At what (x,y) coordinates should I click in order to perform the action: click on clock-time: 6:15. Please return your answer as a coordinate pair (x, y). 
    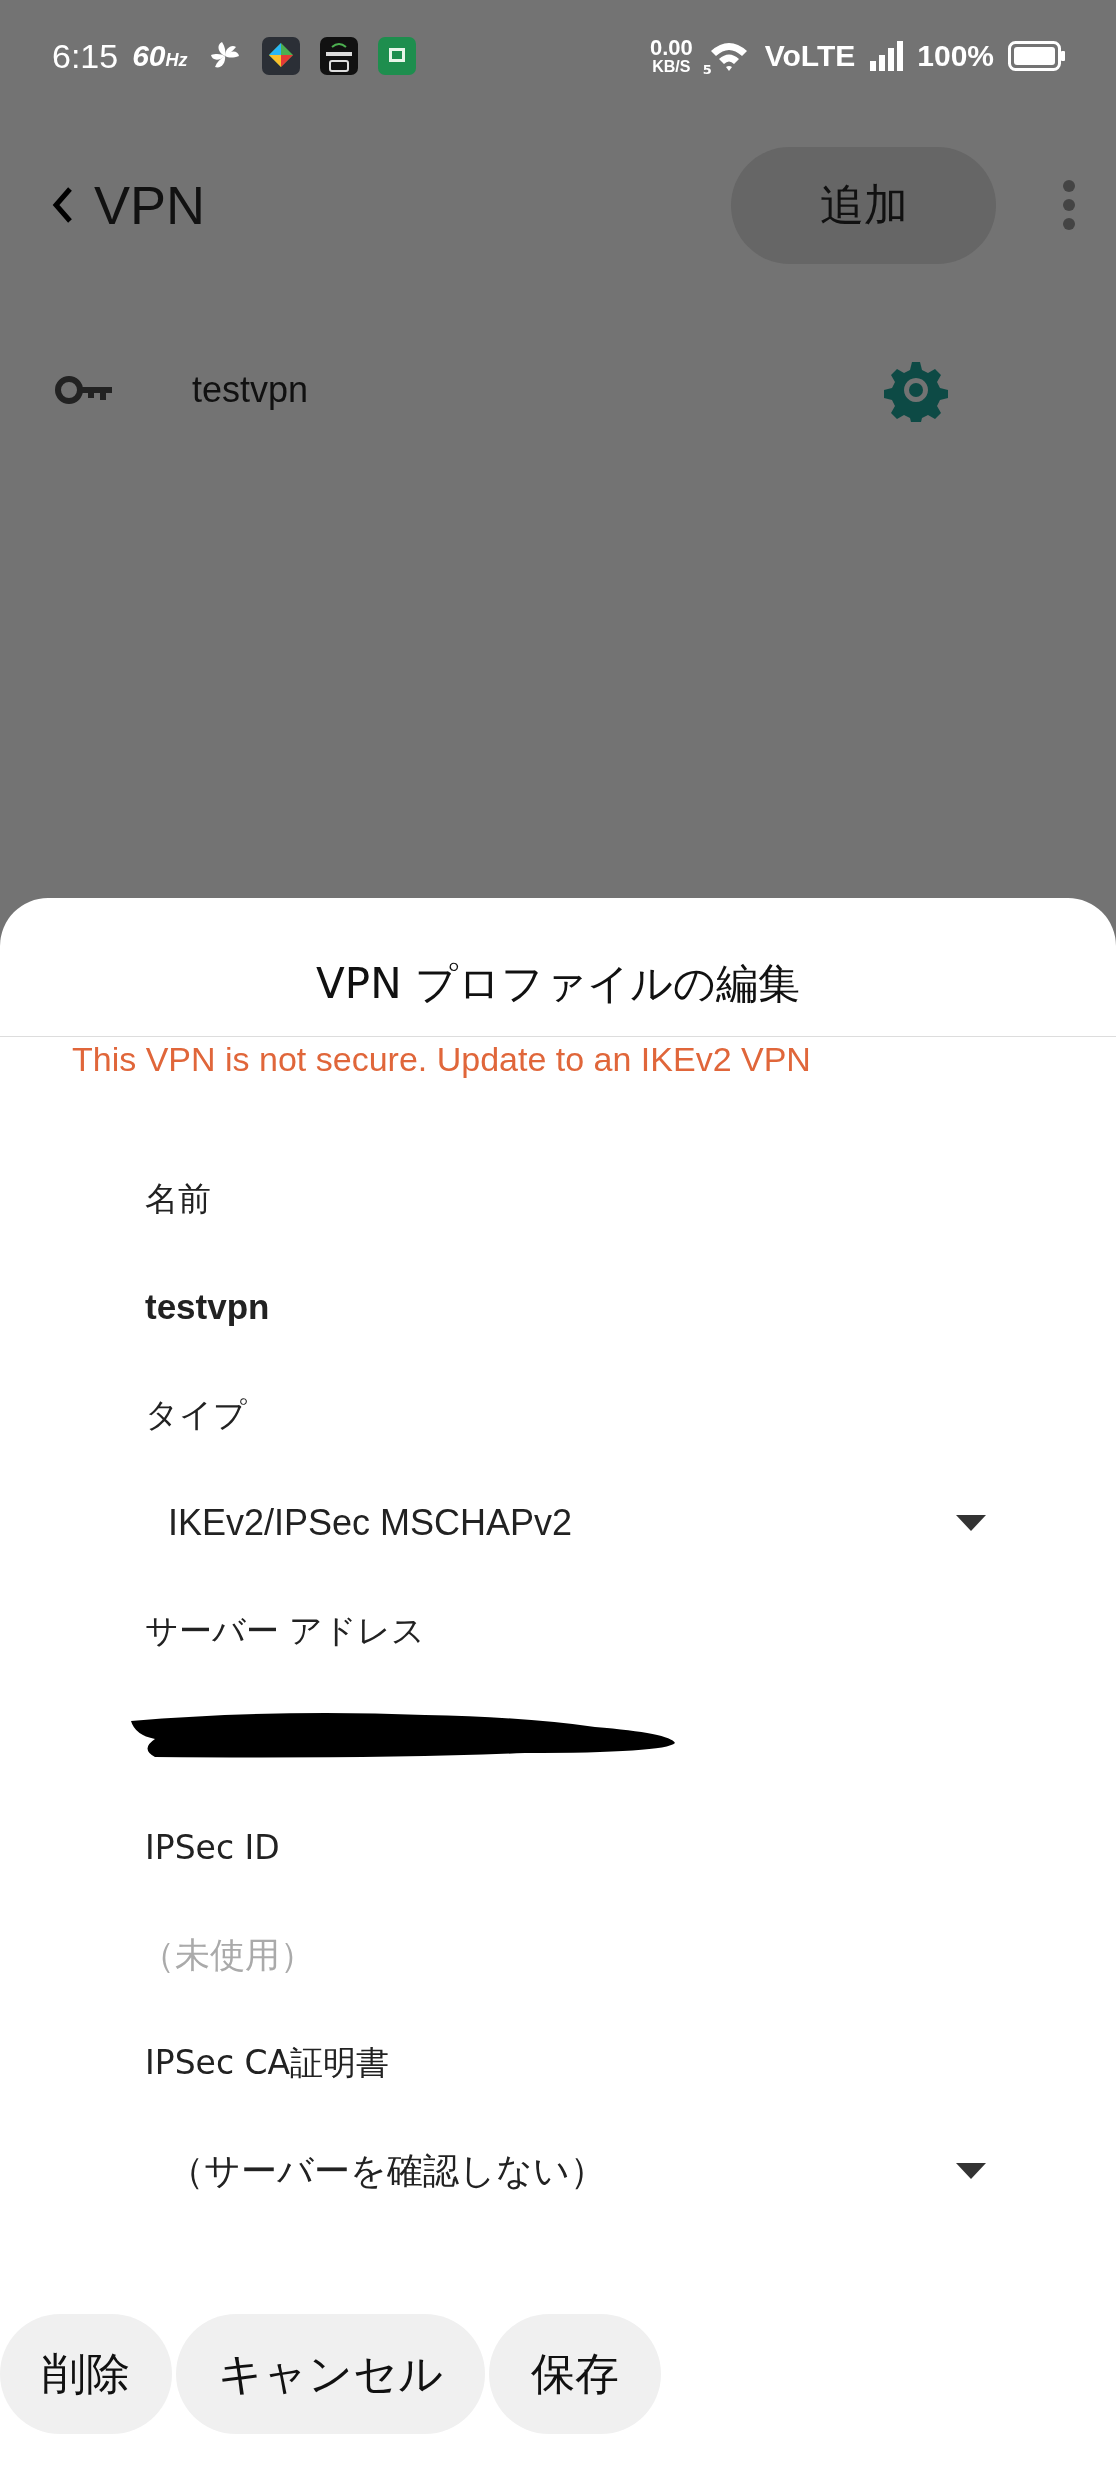
    Looking at the image, I should click on (85, 56).